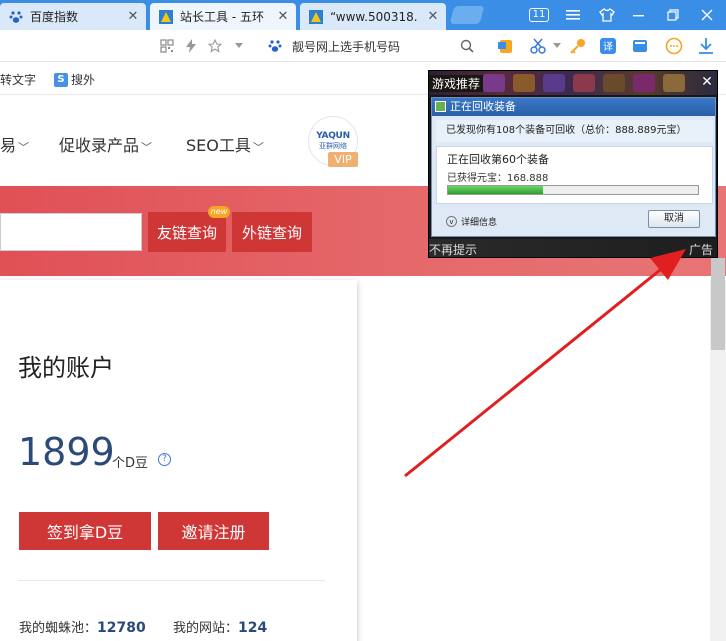 This screenshot has width=726, height=641. I want to click on invite-register-button: 邀请注册, so click(213, 531).